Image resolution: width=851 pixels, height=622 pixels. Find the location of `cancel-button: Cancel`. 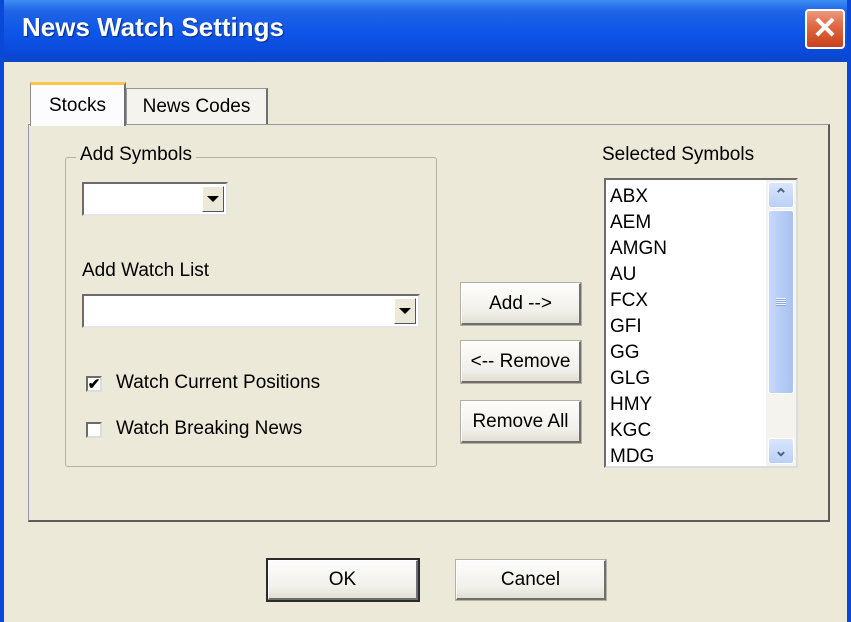

cancel-button: Cancel is located at coordinates (531, 580).